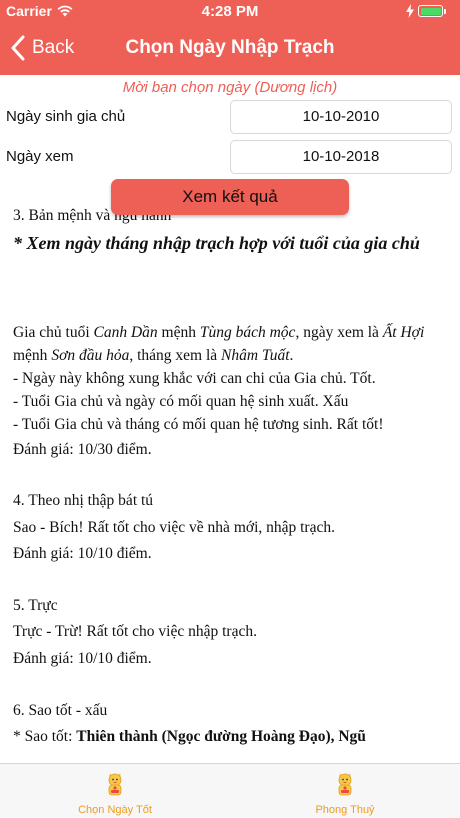 The height and width of the screenshot is (818, 460). I want to click on section-4-score: Đánh giá: 10/10 điểm., so click(82, 553).